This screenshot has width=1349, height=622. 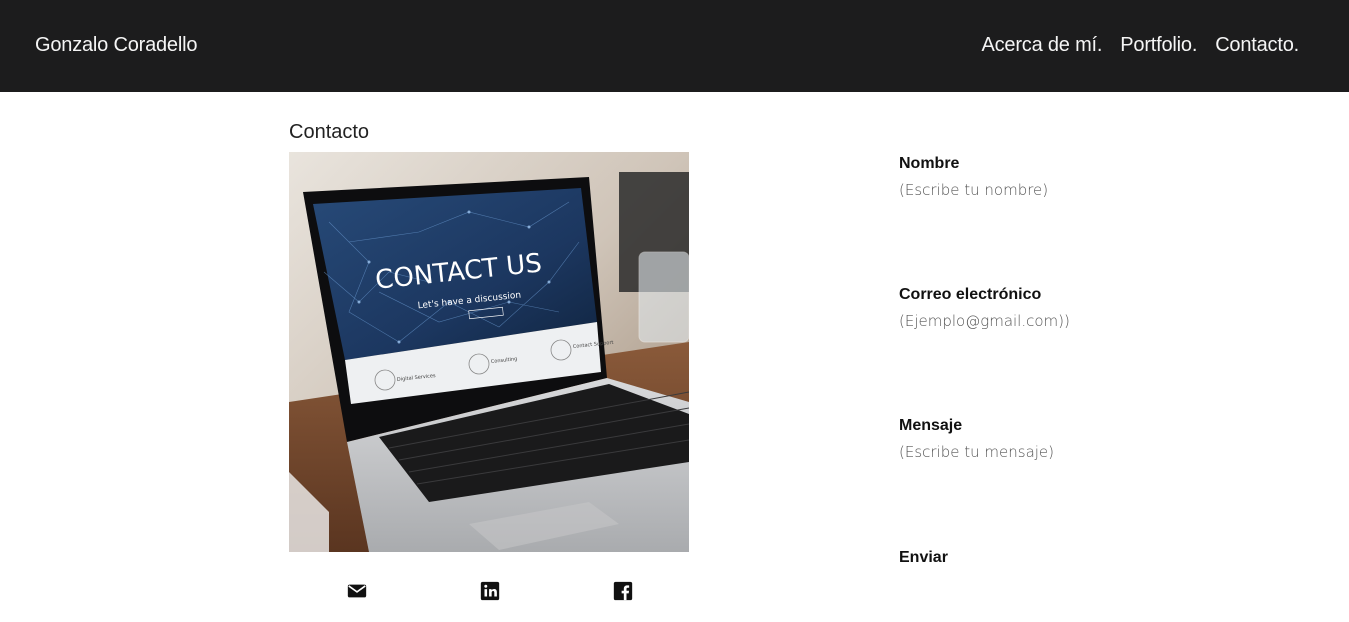 What do you see at coordinates (1041, 45) in the screenshot?
I see `nav-link-about: Acerca de mí.` at bounding box center [1041, 45].